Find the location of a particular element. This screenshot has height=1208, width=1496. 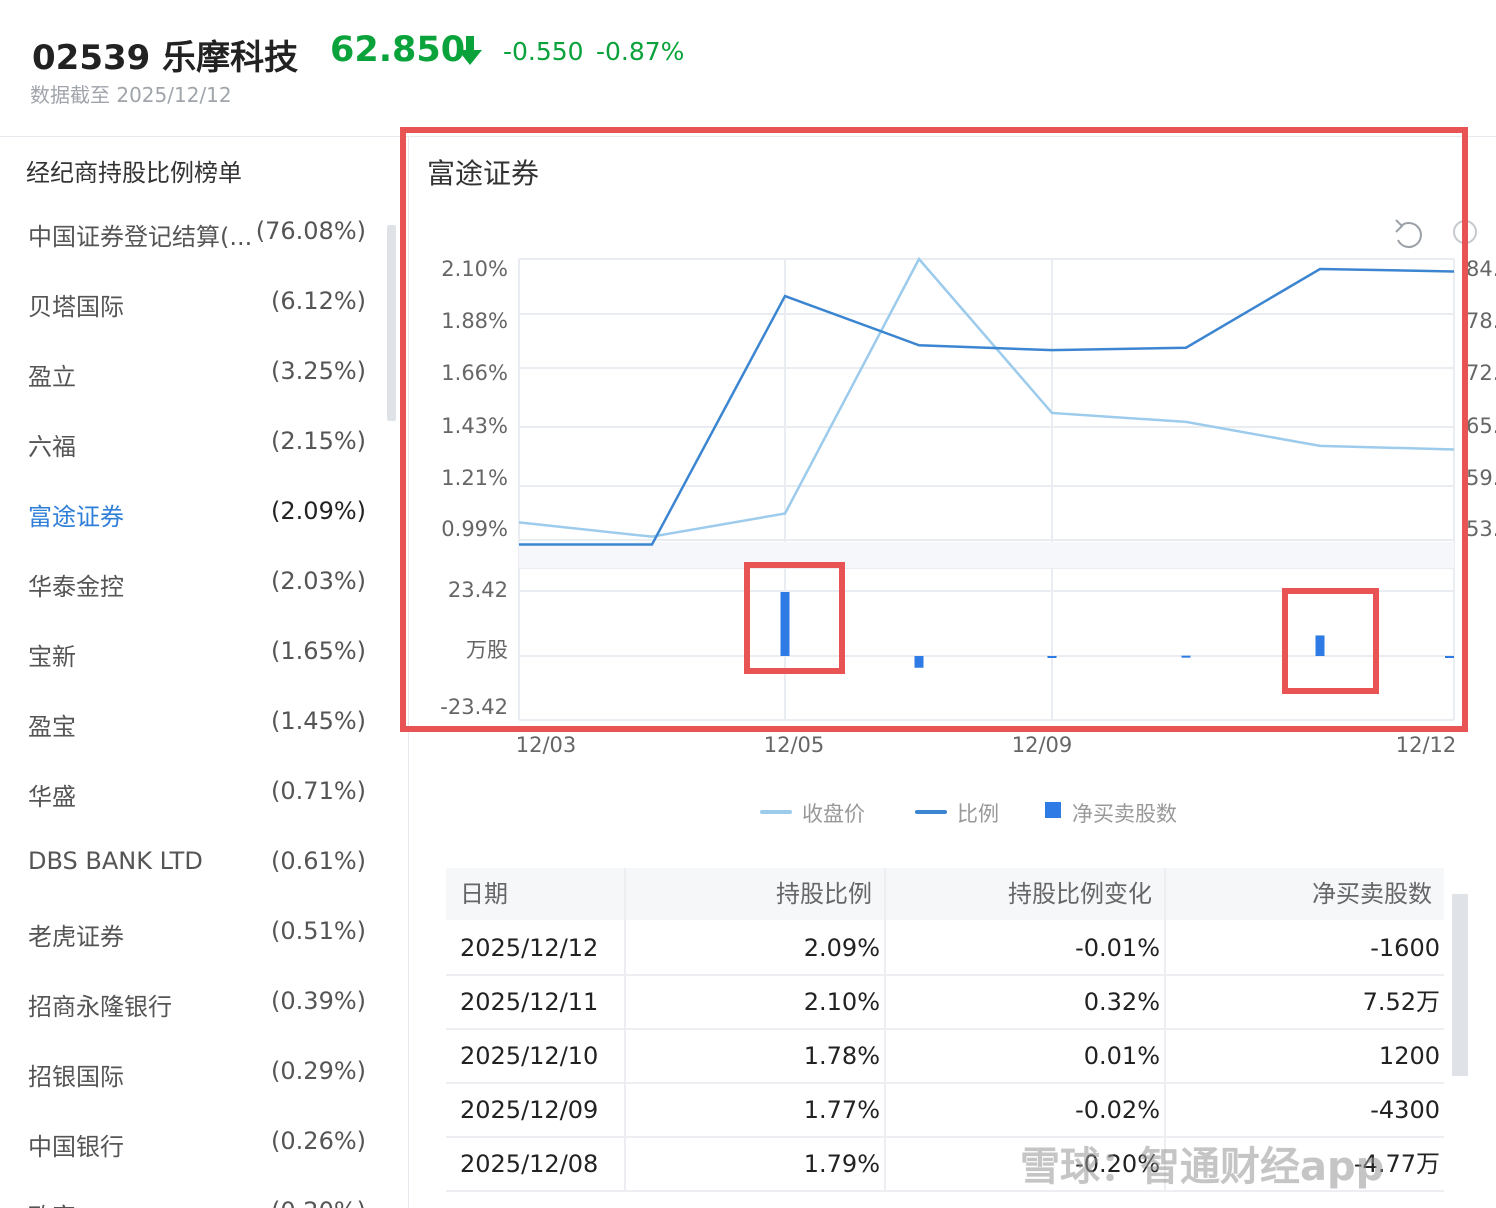

right-axis-tick: 65.7 is located at coordinates (1481, 426).